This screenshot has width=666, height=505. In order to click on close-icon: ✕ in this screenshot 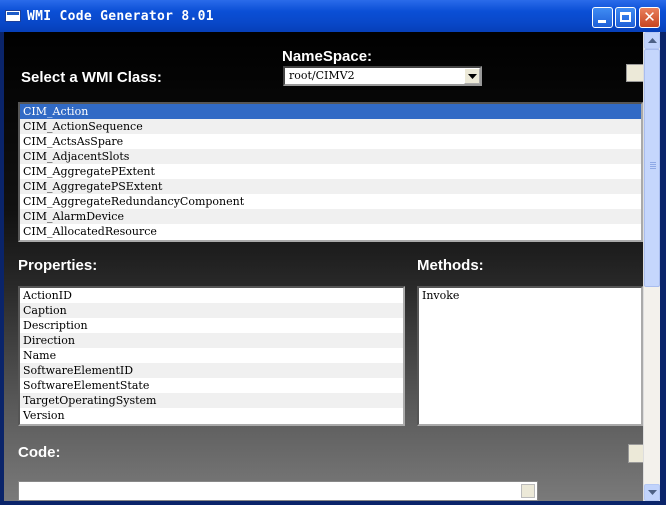, I will do `click(649, 17)`.